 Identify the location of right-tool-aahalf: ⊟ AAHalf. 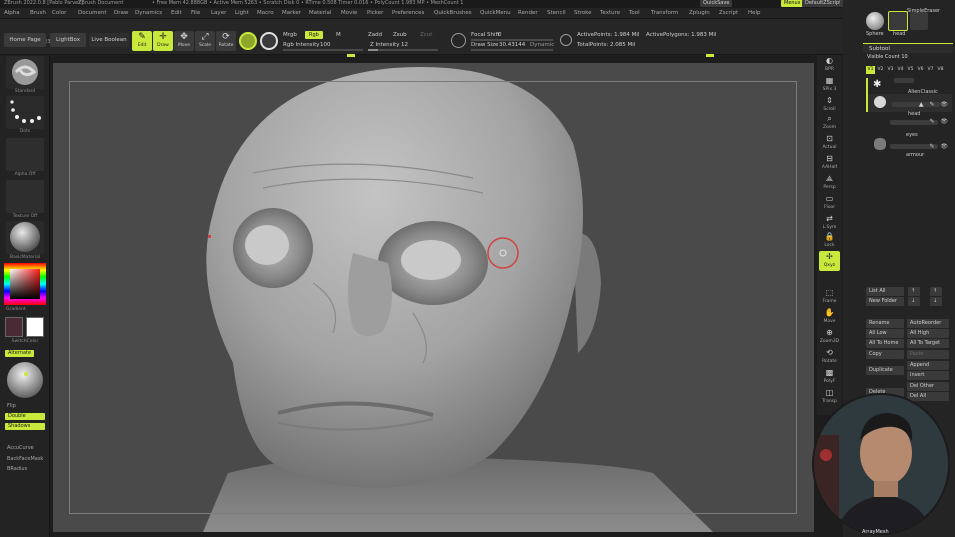
(829, 163).